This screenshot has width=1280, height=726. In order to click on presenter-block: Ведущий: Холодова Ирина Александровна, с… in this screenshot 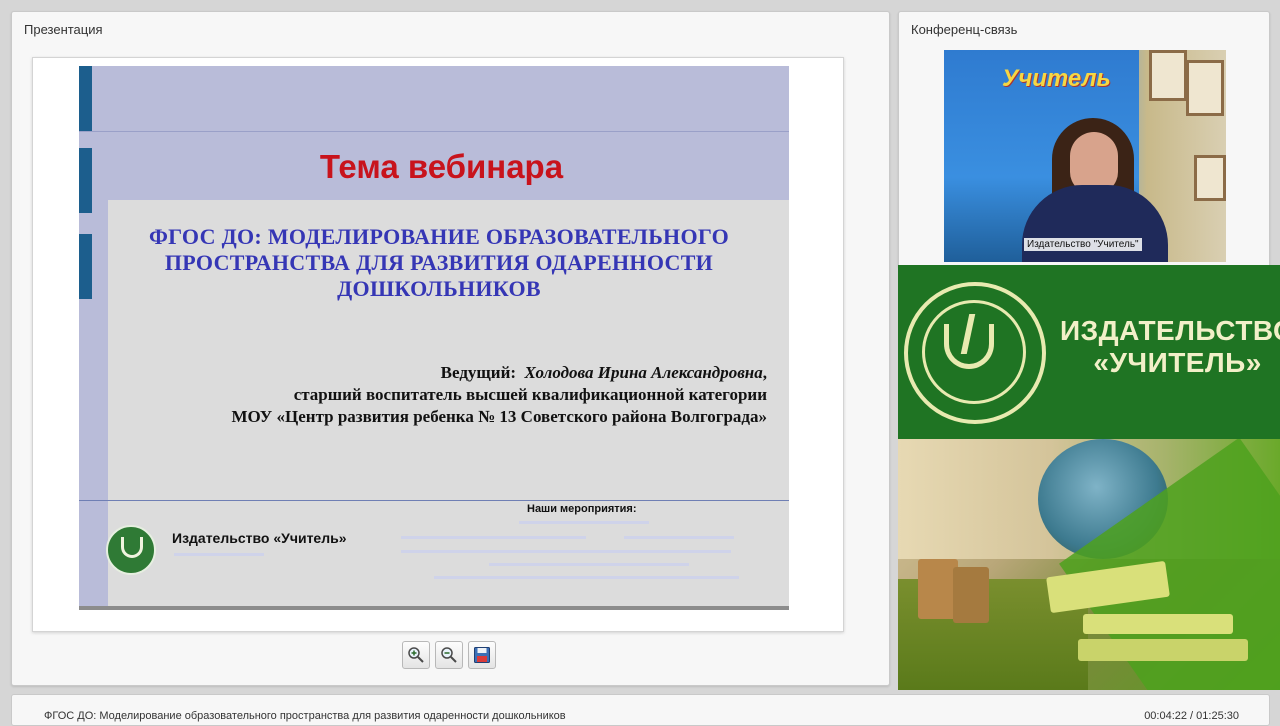, I will do `click(437, 395)`.